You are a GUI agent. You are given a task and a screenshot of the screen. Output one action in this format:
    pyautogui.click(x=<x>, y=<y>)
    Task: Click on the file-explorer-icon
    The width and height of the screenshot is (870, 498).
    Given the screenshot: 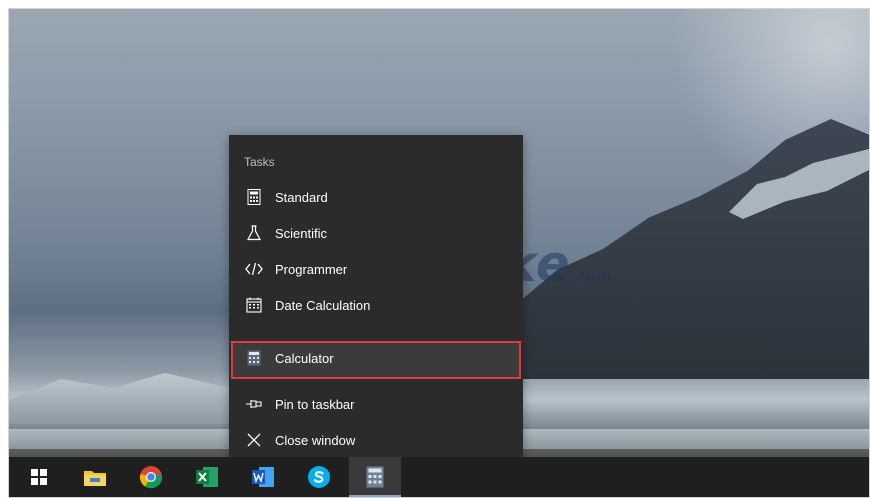 What is the action you would take?
    pyautogui.click(x=95, y=477)
    